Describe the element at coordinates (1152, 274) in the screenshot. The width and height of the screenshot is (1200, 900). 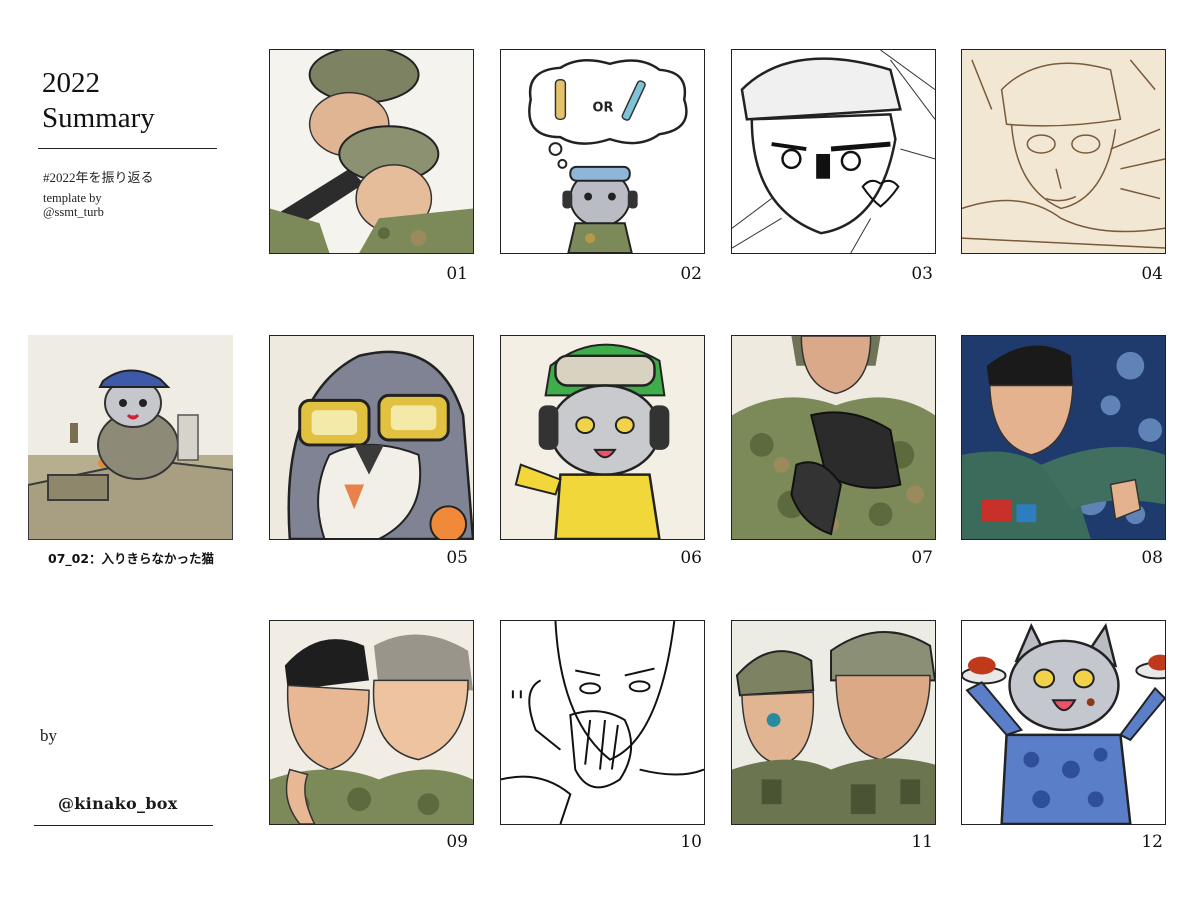
I see `tile-number-04: 04` at that location.